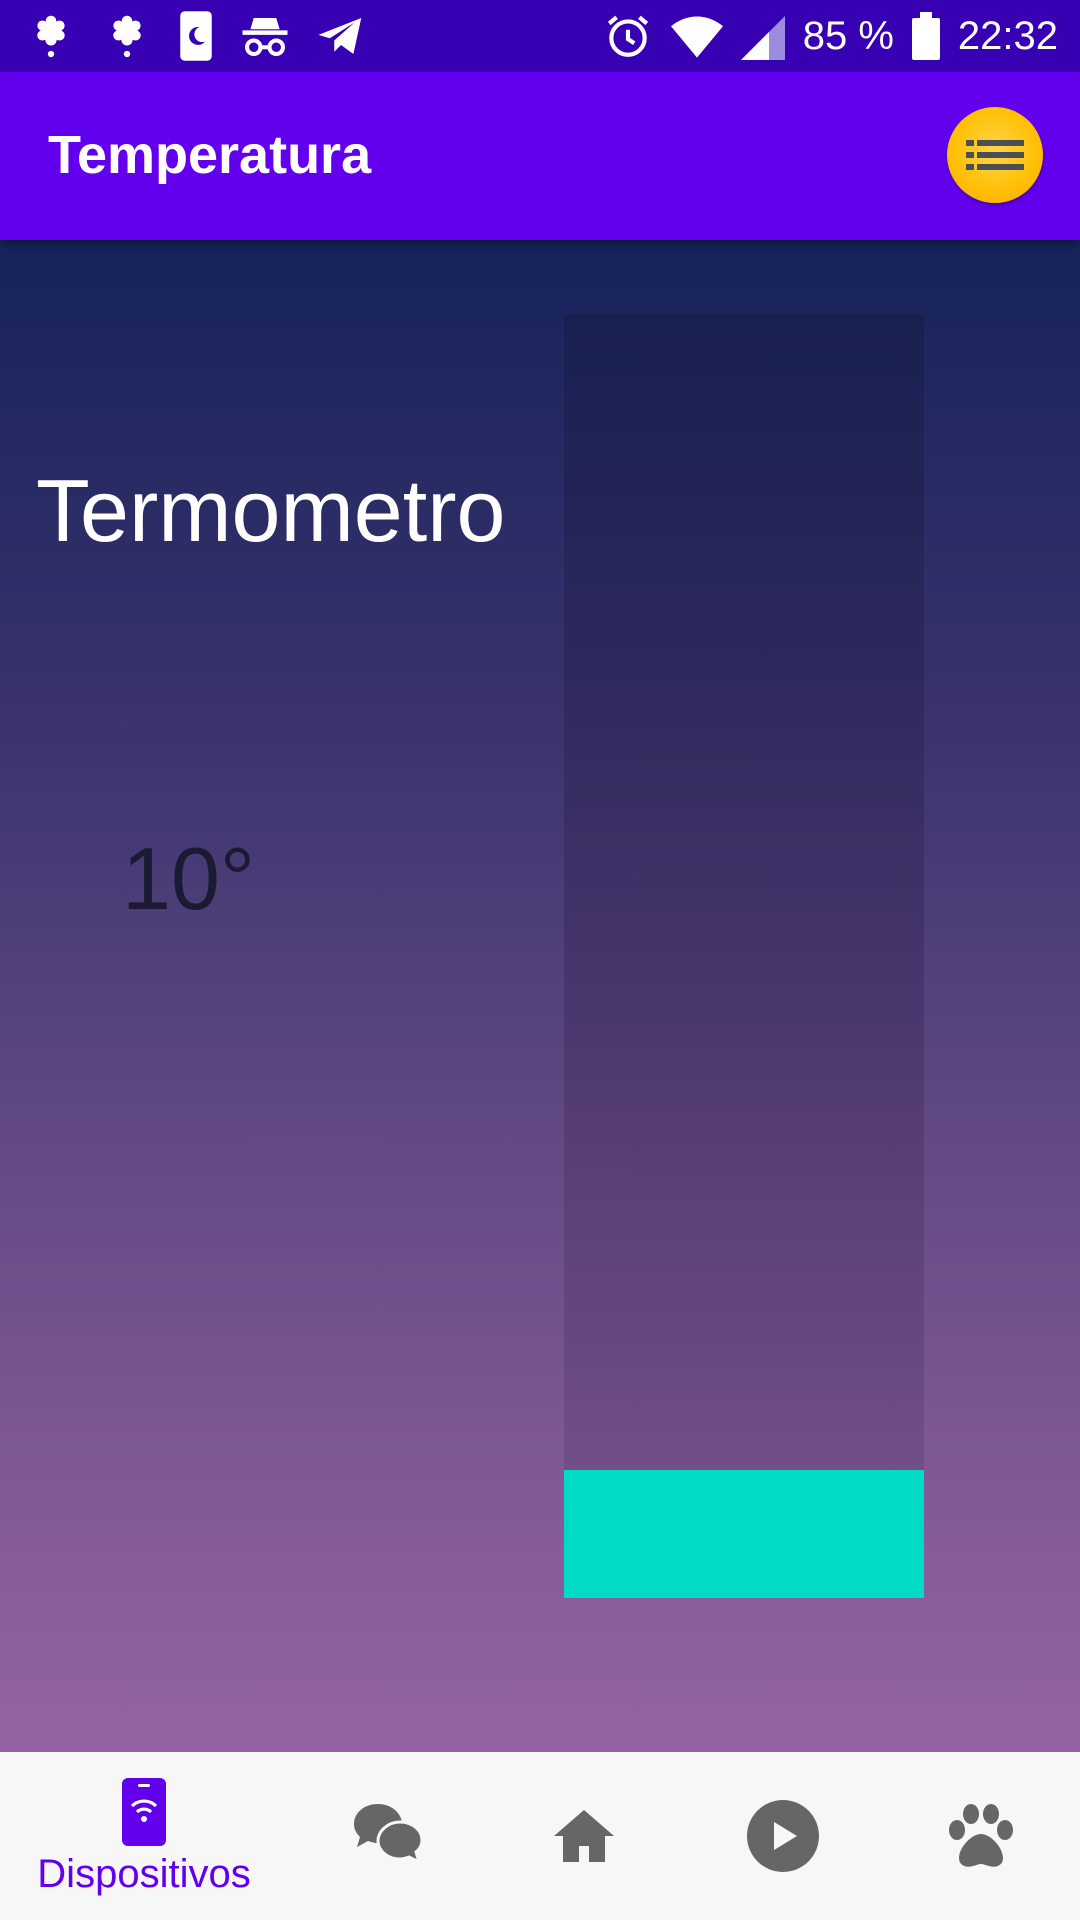 This screenshot has height=1920, width=1080. What do you see at coordinates (210, 155) in the screenshot?
I see `page-title: Temperatura` at bounding box center [210, 155].